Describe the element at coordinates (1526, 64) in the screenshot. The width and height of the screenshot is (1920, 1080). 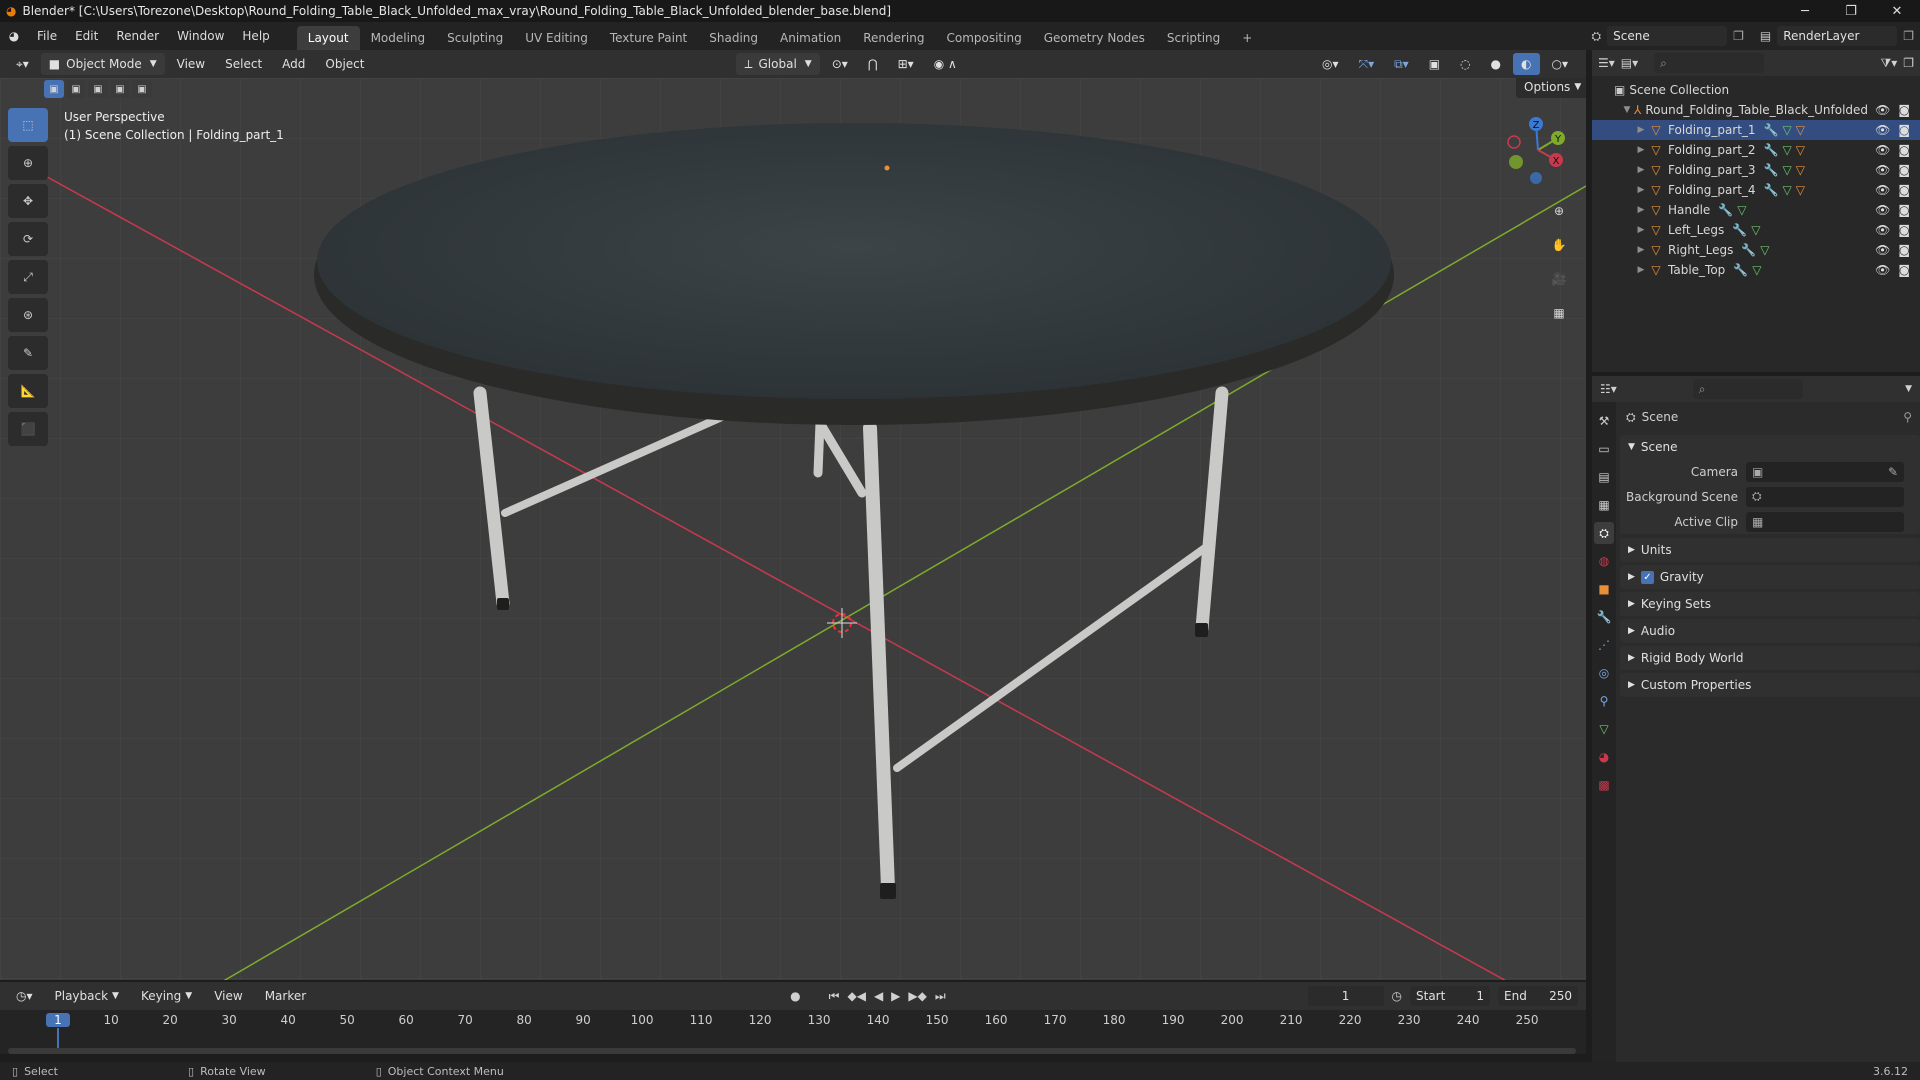
I see `shading-material-button: ◐` at that location.